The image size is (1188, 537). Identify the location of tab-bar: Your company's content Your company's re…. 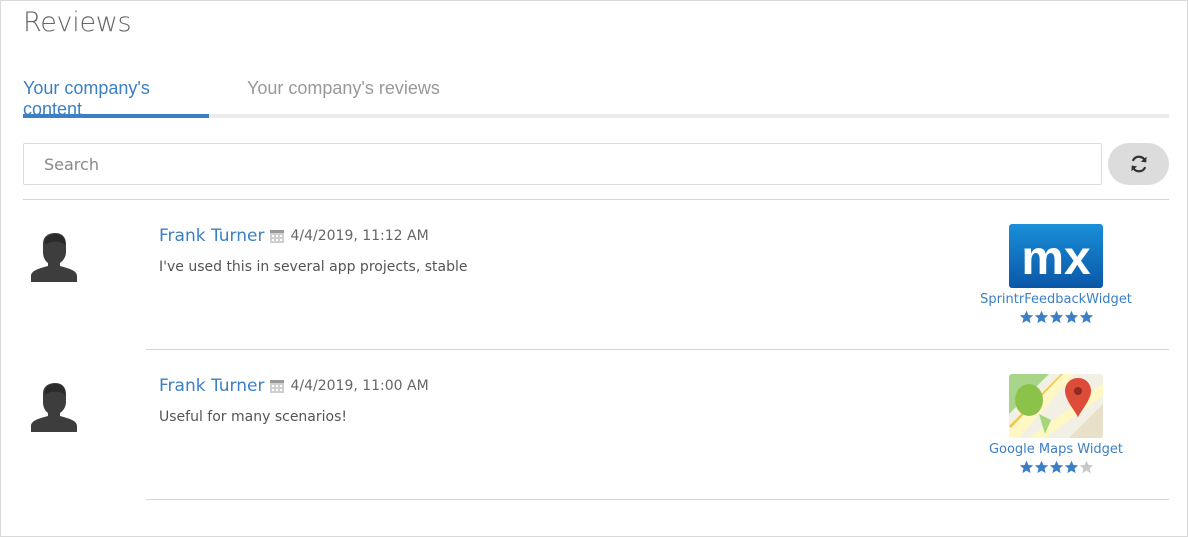
(596, 95).